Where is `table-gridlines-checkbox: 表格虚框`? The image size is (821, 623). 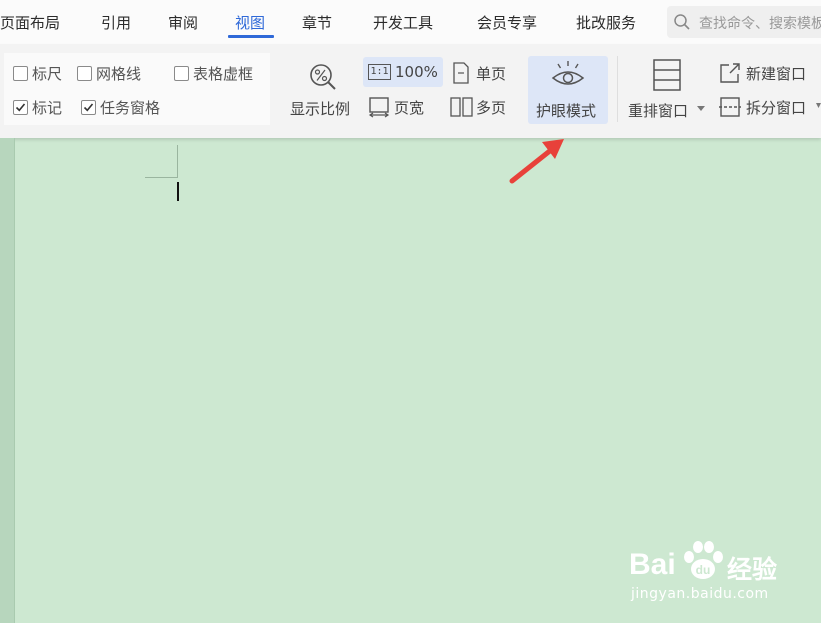
table-gridlines-checkbox: 表格虚框 is located at coordinates (213, 73).